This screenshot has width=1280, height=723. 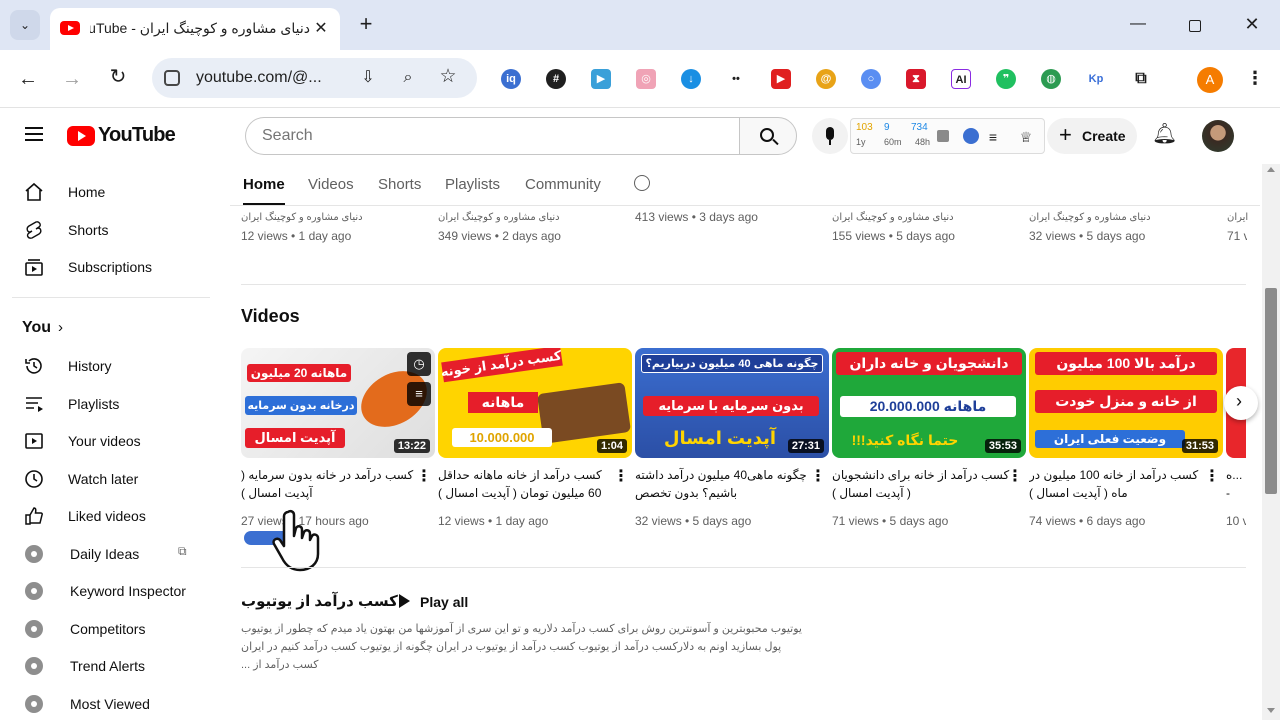 What do you see at coordinates (1092, 136) in the screenshot?
I see `create-button: + Create` at bounding box center [1092, 136].